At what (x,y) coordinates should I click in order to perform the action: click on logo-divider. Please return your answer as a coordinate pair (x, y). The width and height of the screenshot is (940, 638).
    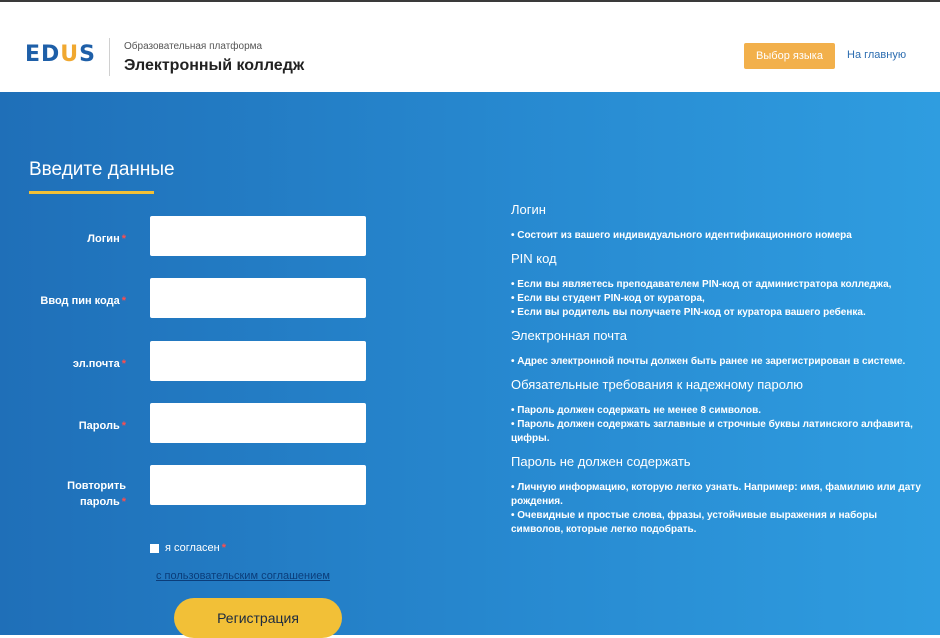
    Looking at the image, I should click on (109, 57).